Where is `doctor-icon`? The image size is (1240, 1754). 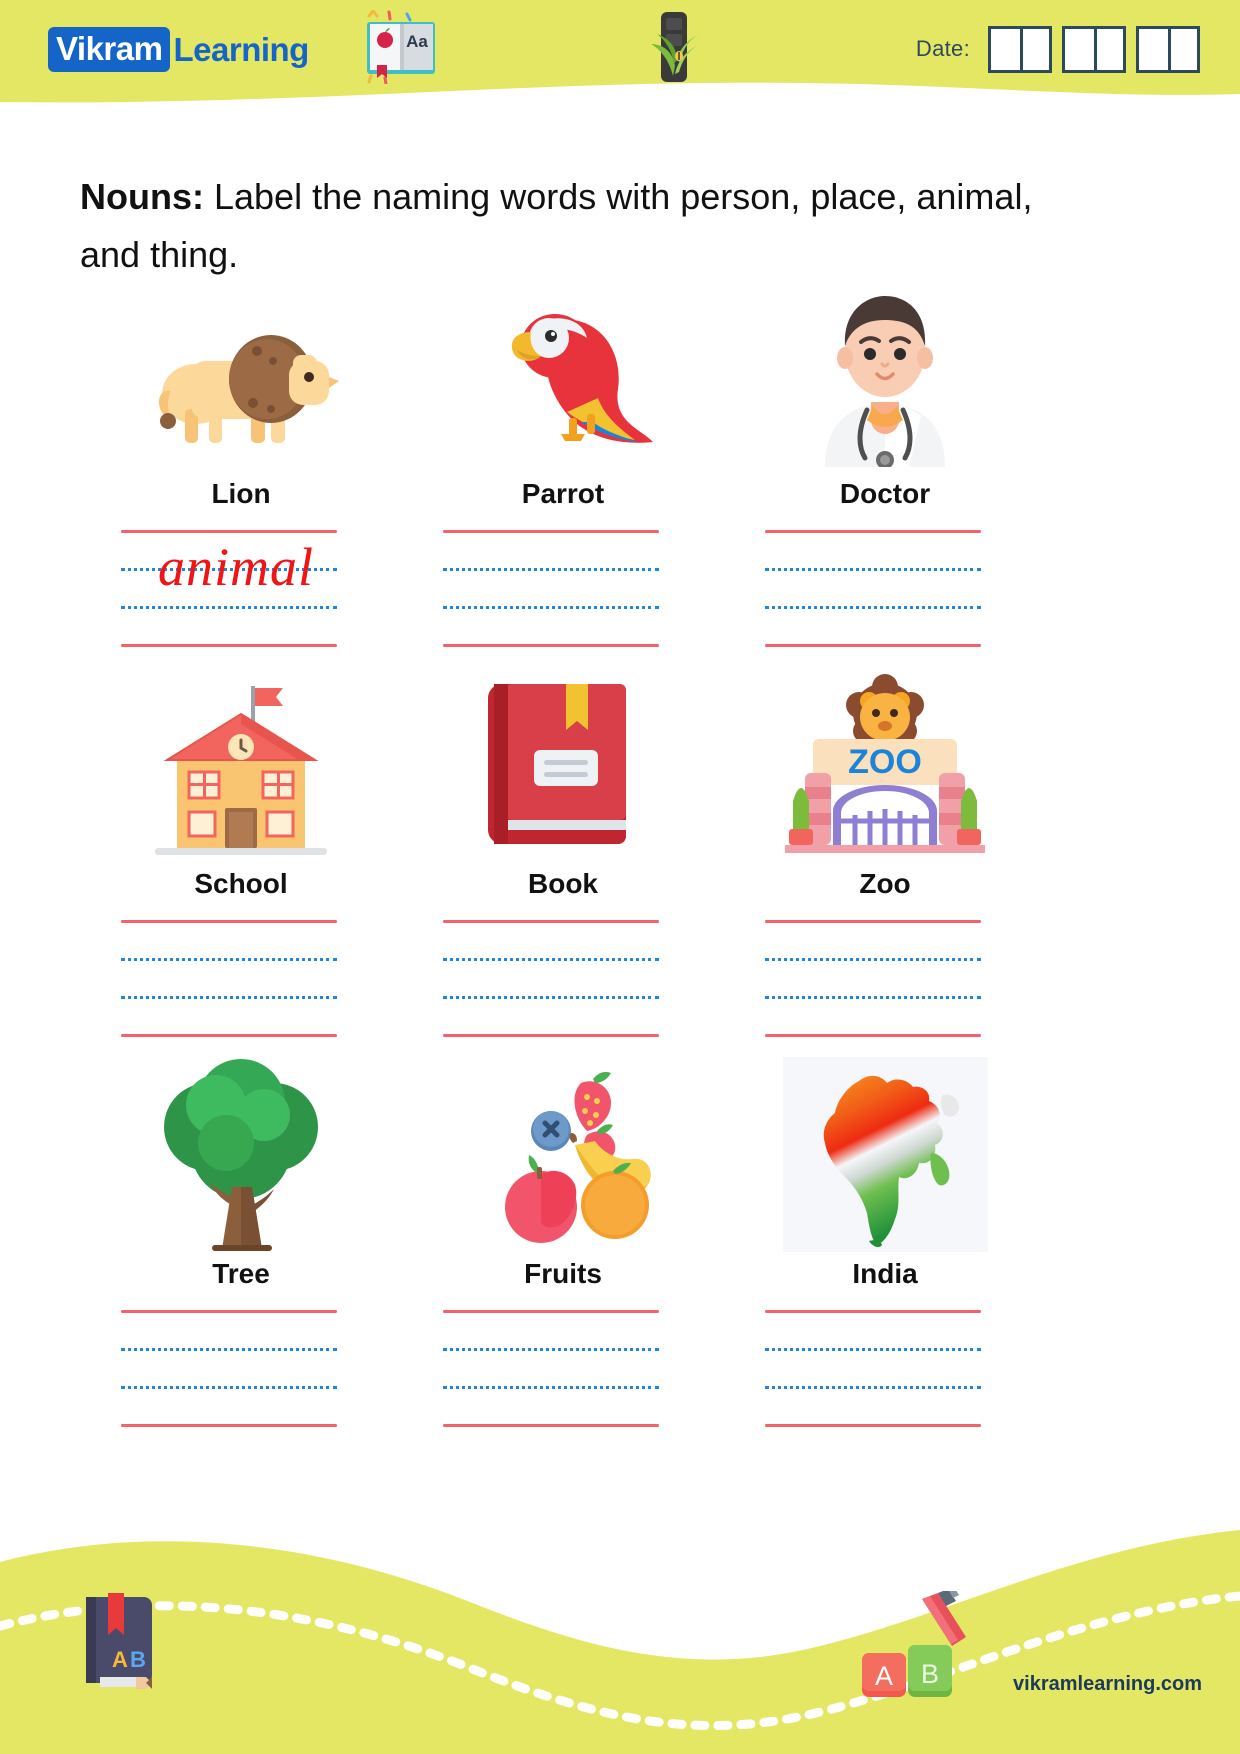 doctor-icon is located at coordinates (885, 374).